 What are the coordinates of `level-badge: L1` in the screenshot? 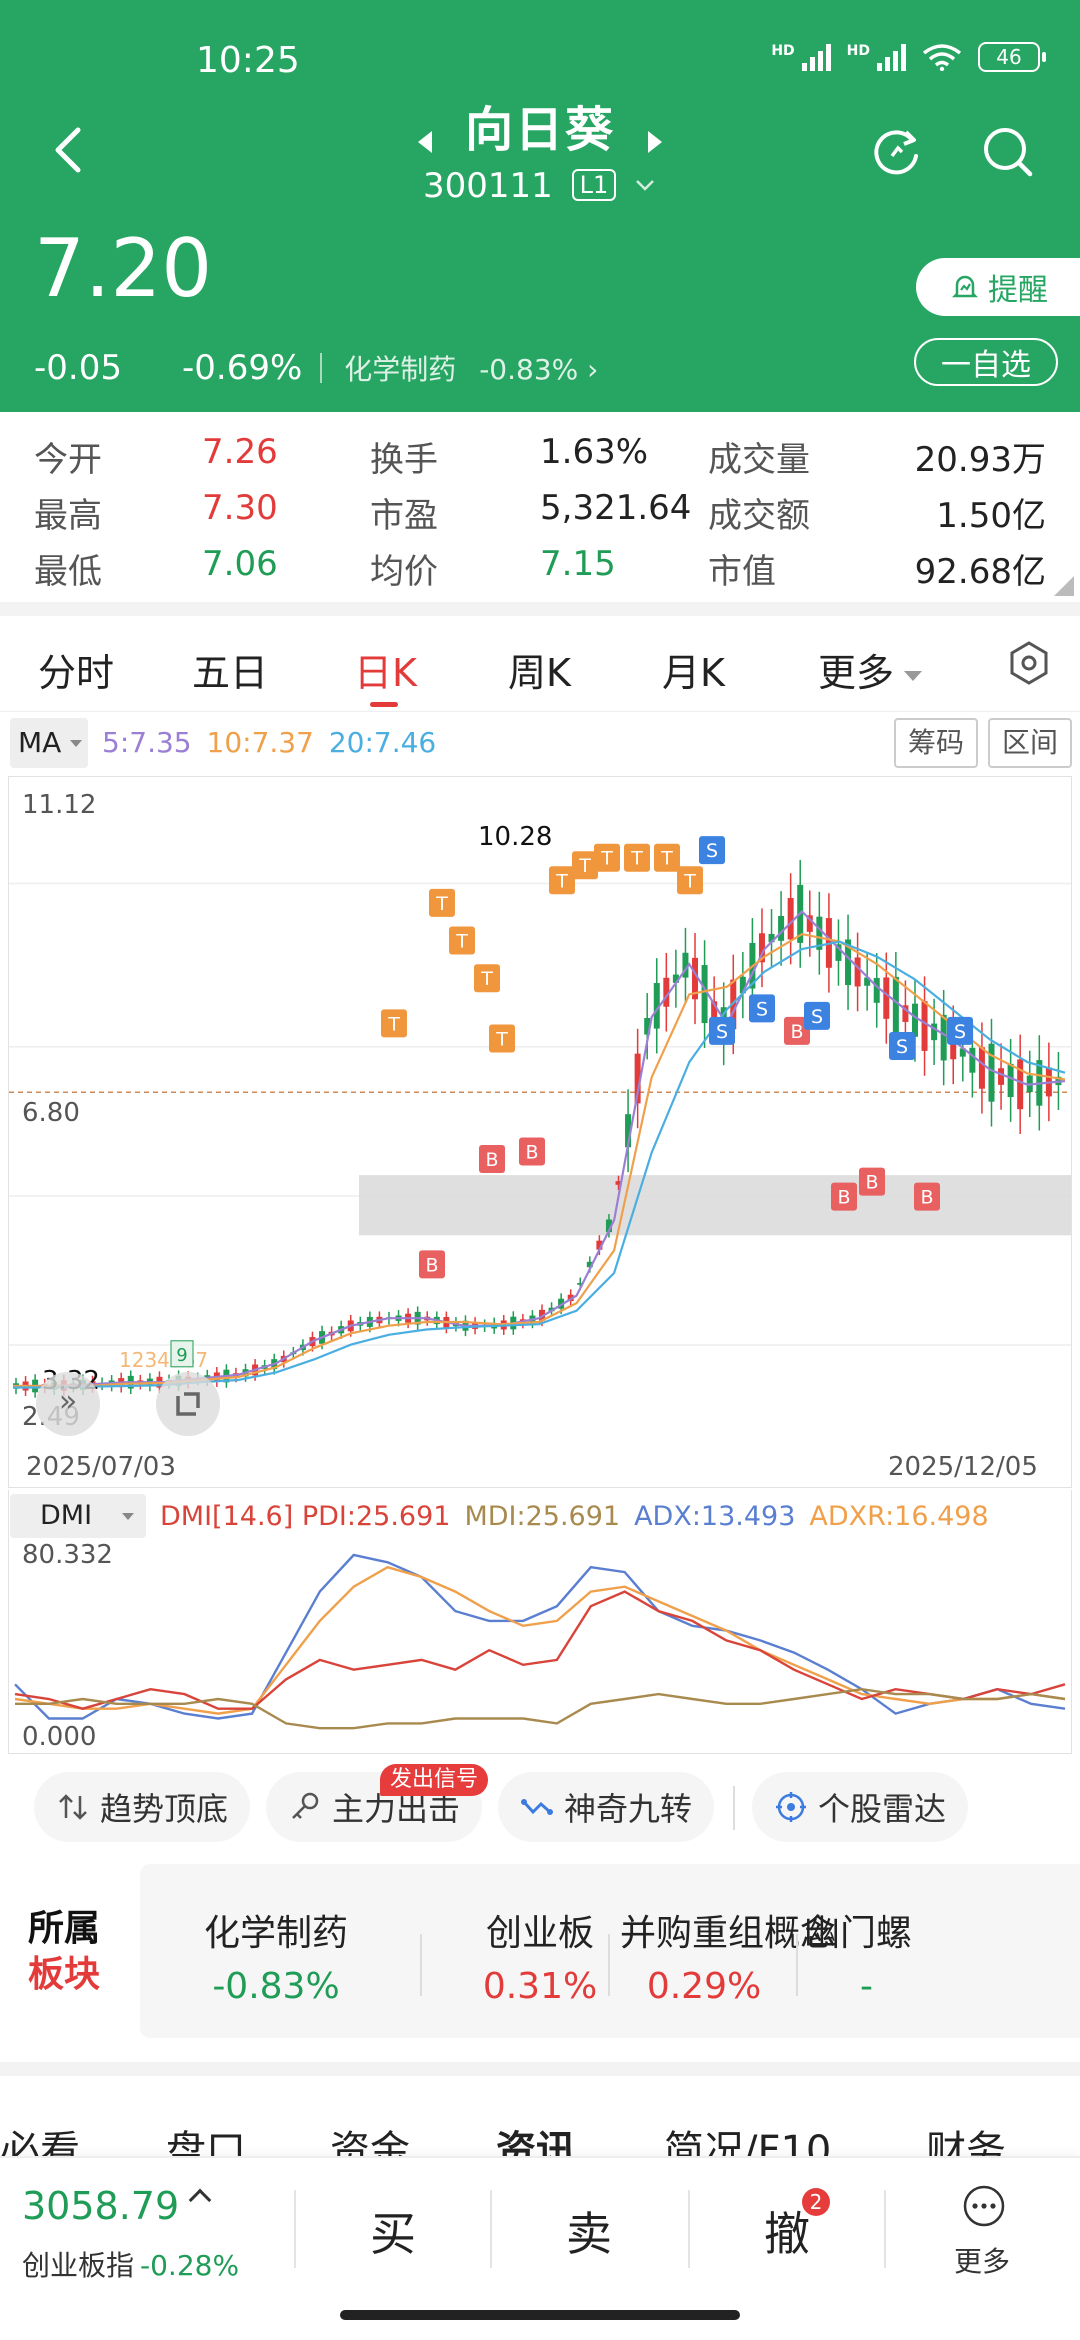 It's located at (594, 185).